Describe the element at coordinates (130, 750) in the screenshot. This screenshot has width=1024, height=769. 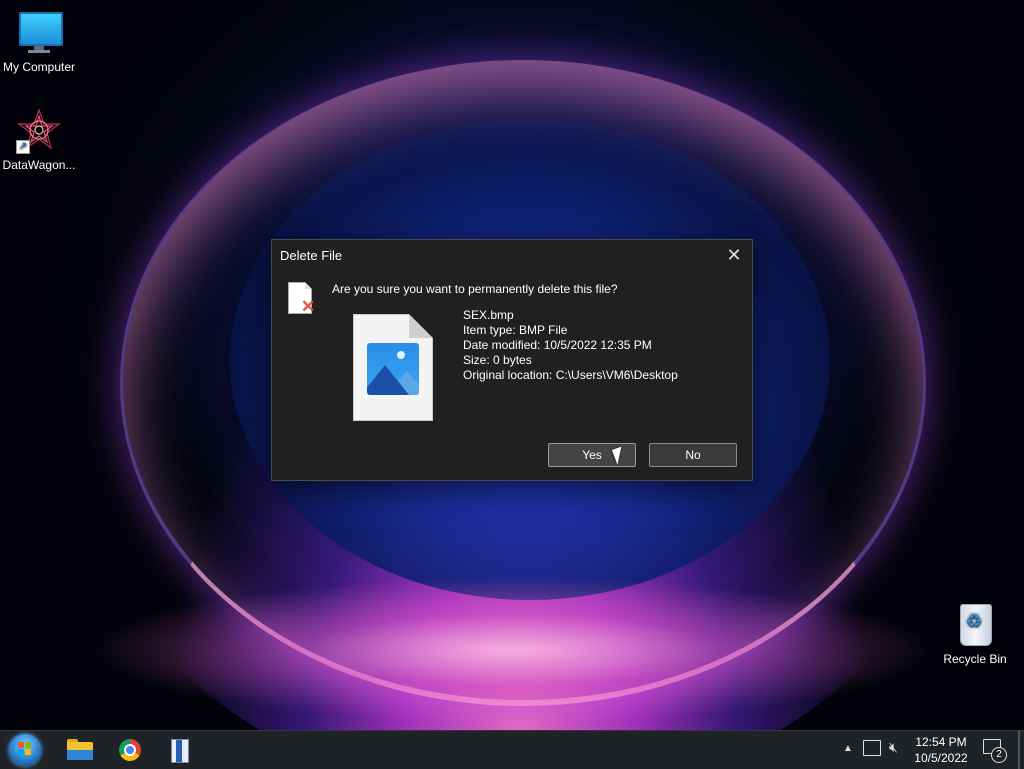
I see `chrome-taskbar-button` at that location.